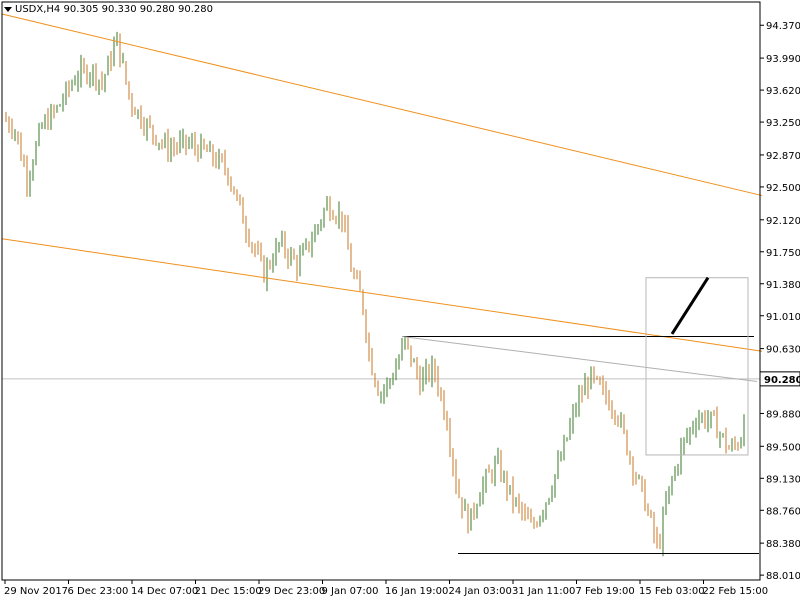 The height and width of the screenshot is (600, 800). Describe the element at coordinates (690, 305) in the screenshot. I see `breakout-arrow-line` at that location.